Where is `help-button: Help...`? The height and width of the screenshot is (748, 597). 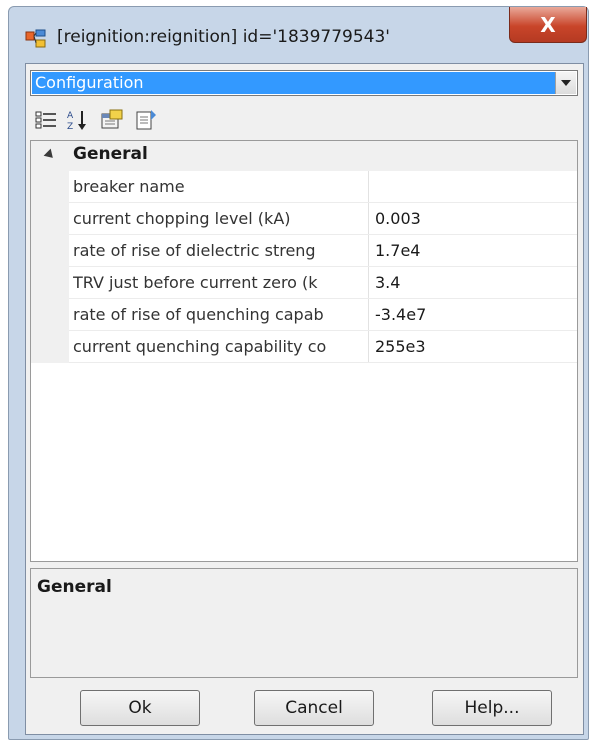
help-button: Help... is located at coordinates (492, 708).